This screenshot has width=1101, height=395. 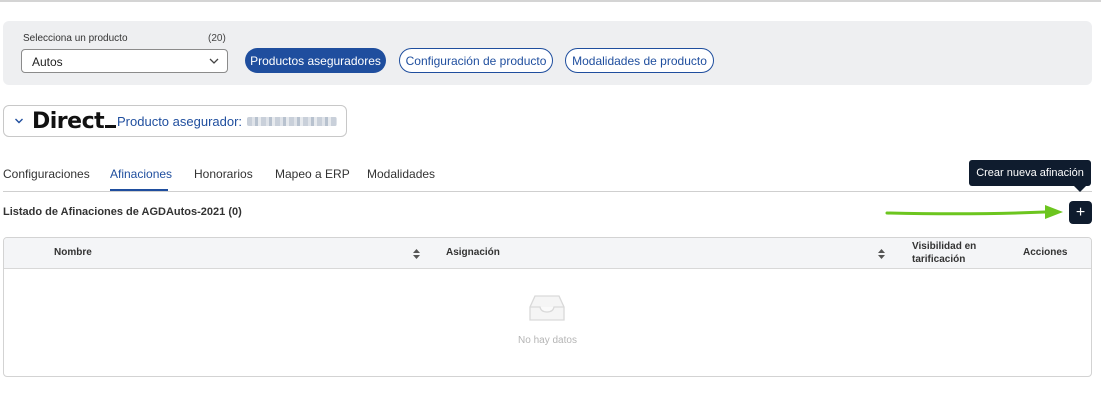 What do you see at coordinates (217, 38) in the screenshot?
I see `product-count: (20)` at bounding box center [217, 38].